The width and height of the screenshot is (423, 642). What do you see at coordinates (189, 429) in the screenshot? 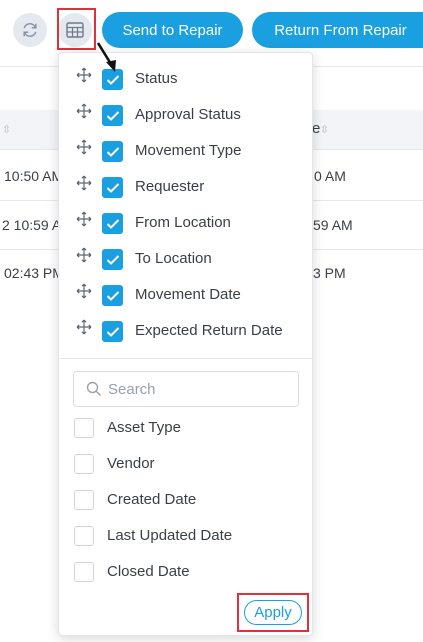
I see `available-column-item: Asset Type` at bounding box center [189, 429].